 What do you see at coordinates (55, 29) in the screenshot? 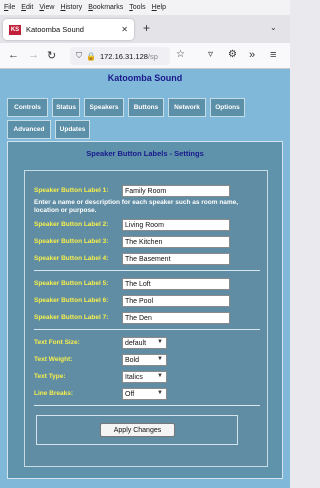
I see `tab-title: Katoomba Sound` at bounding box center [55, 29].